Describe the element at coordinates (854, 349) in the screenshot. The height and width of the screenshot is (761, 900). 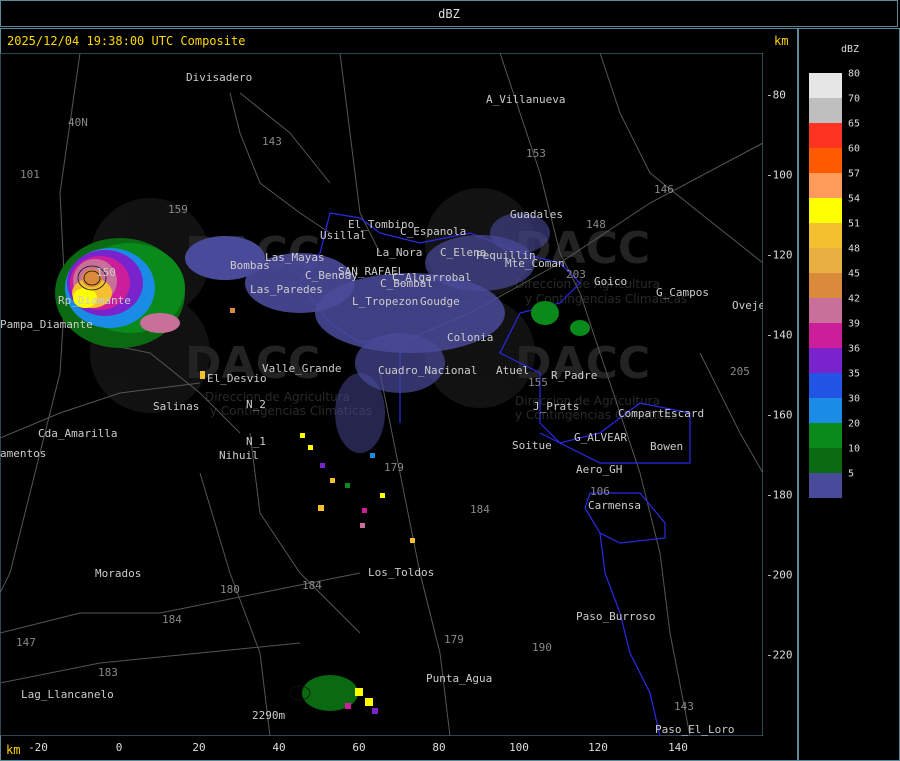
I see `legend-label: 36` at that location.